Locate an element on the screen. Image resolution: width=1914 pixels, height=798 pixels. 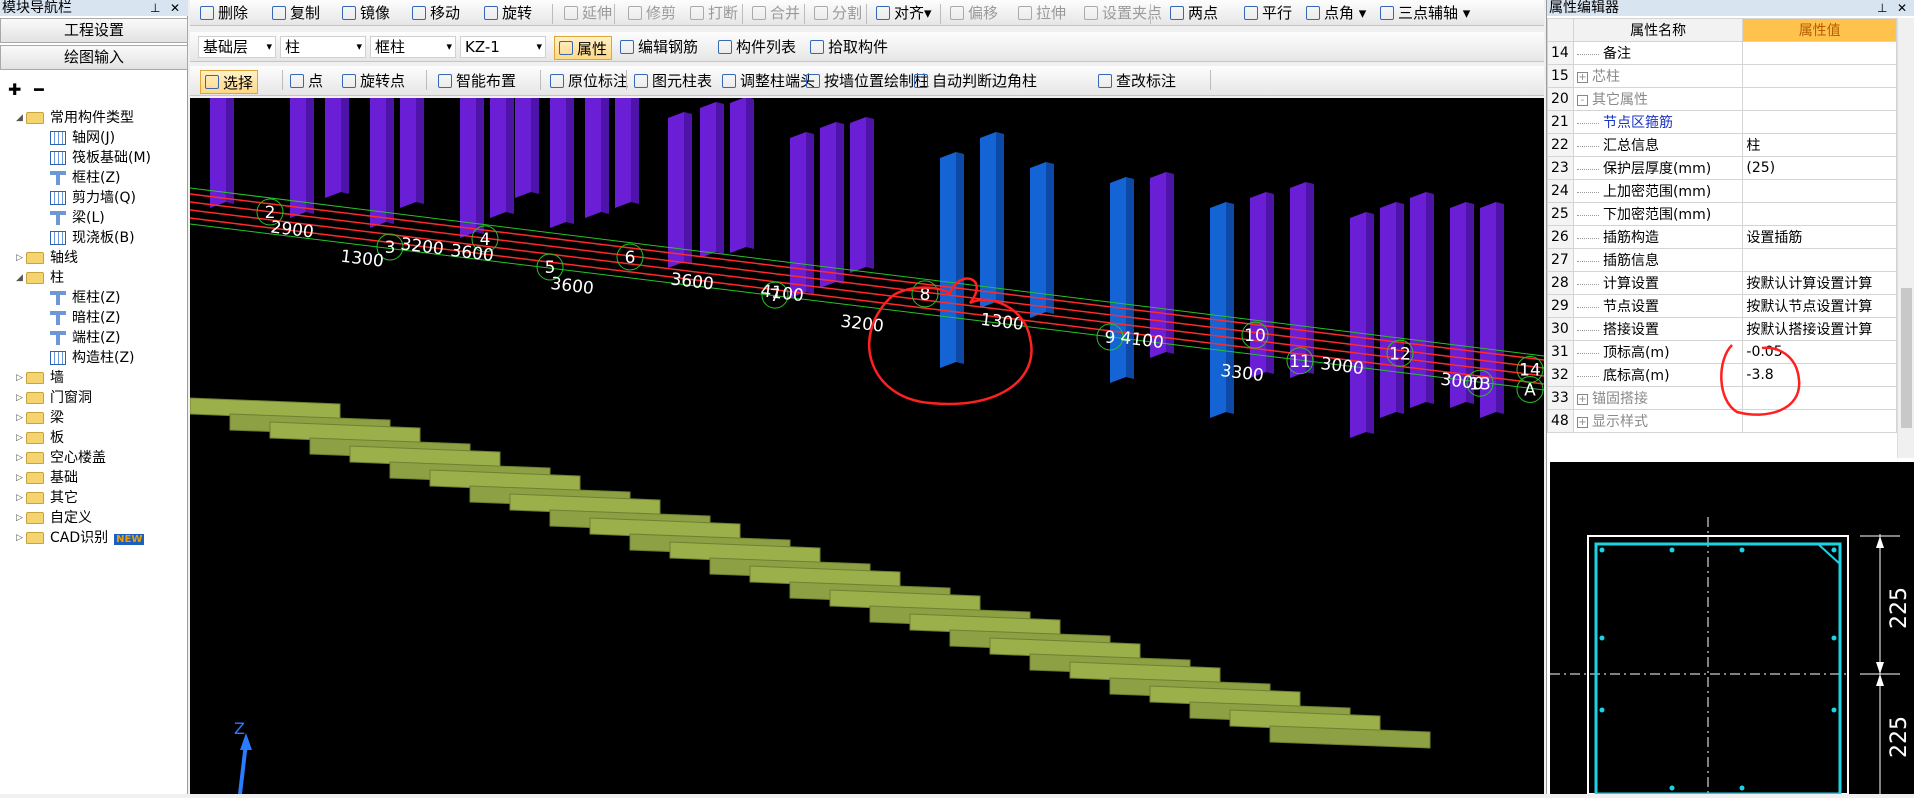
toolbar-button: 平行 is located at coordinates (1268, 12).